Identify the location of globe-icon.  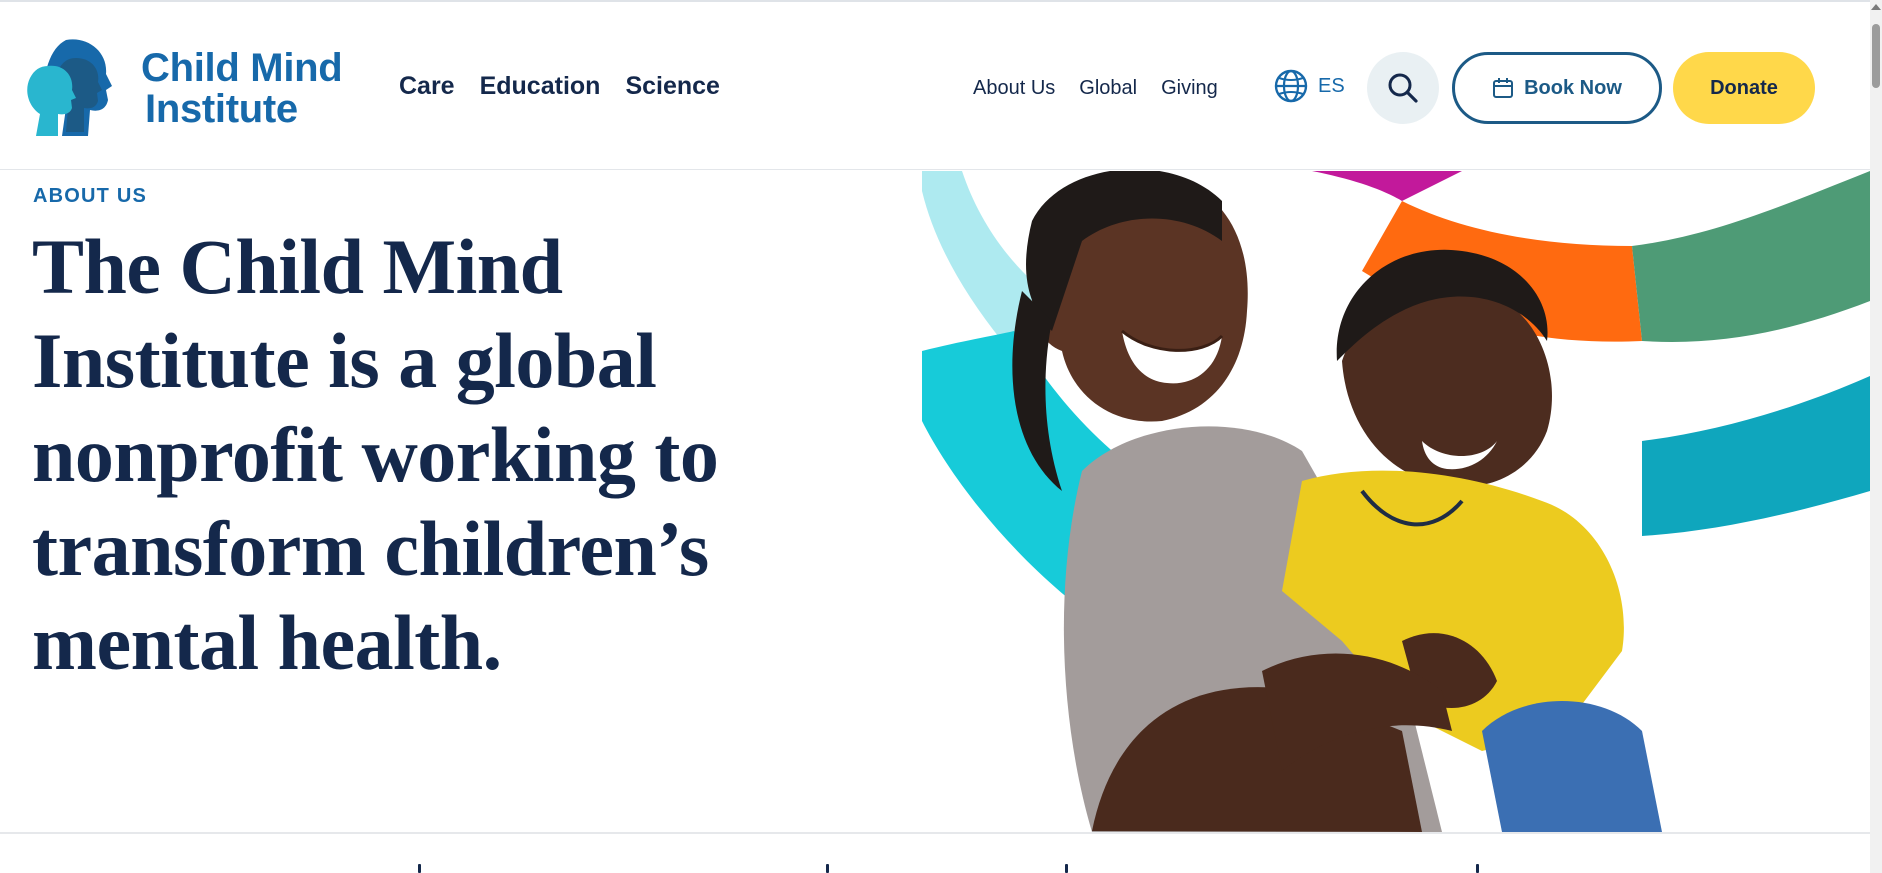
(1291, 86).